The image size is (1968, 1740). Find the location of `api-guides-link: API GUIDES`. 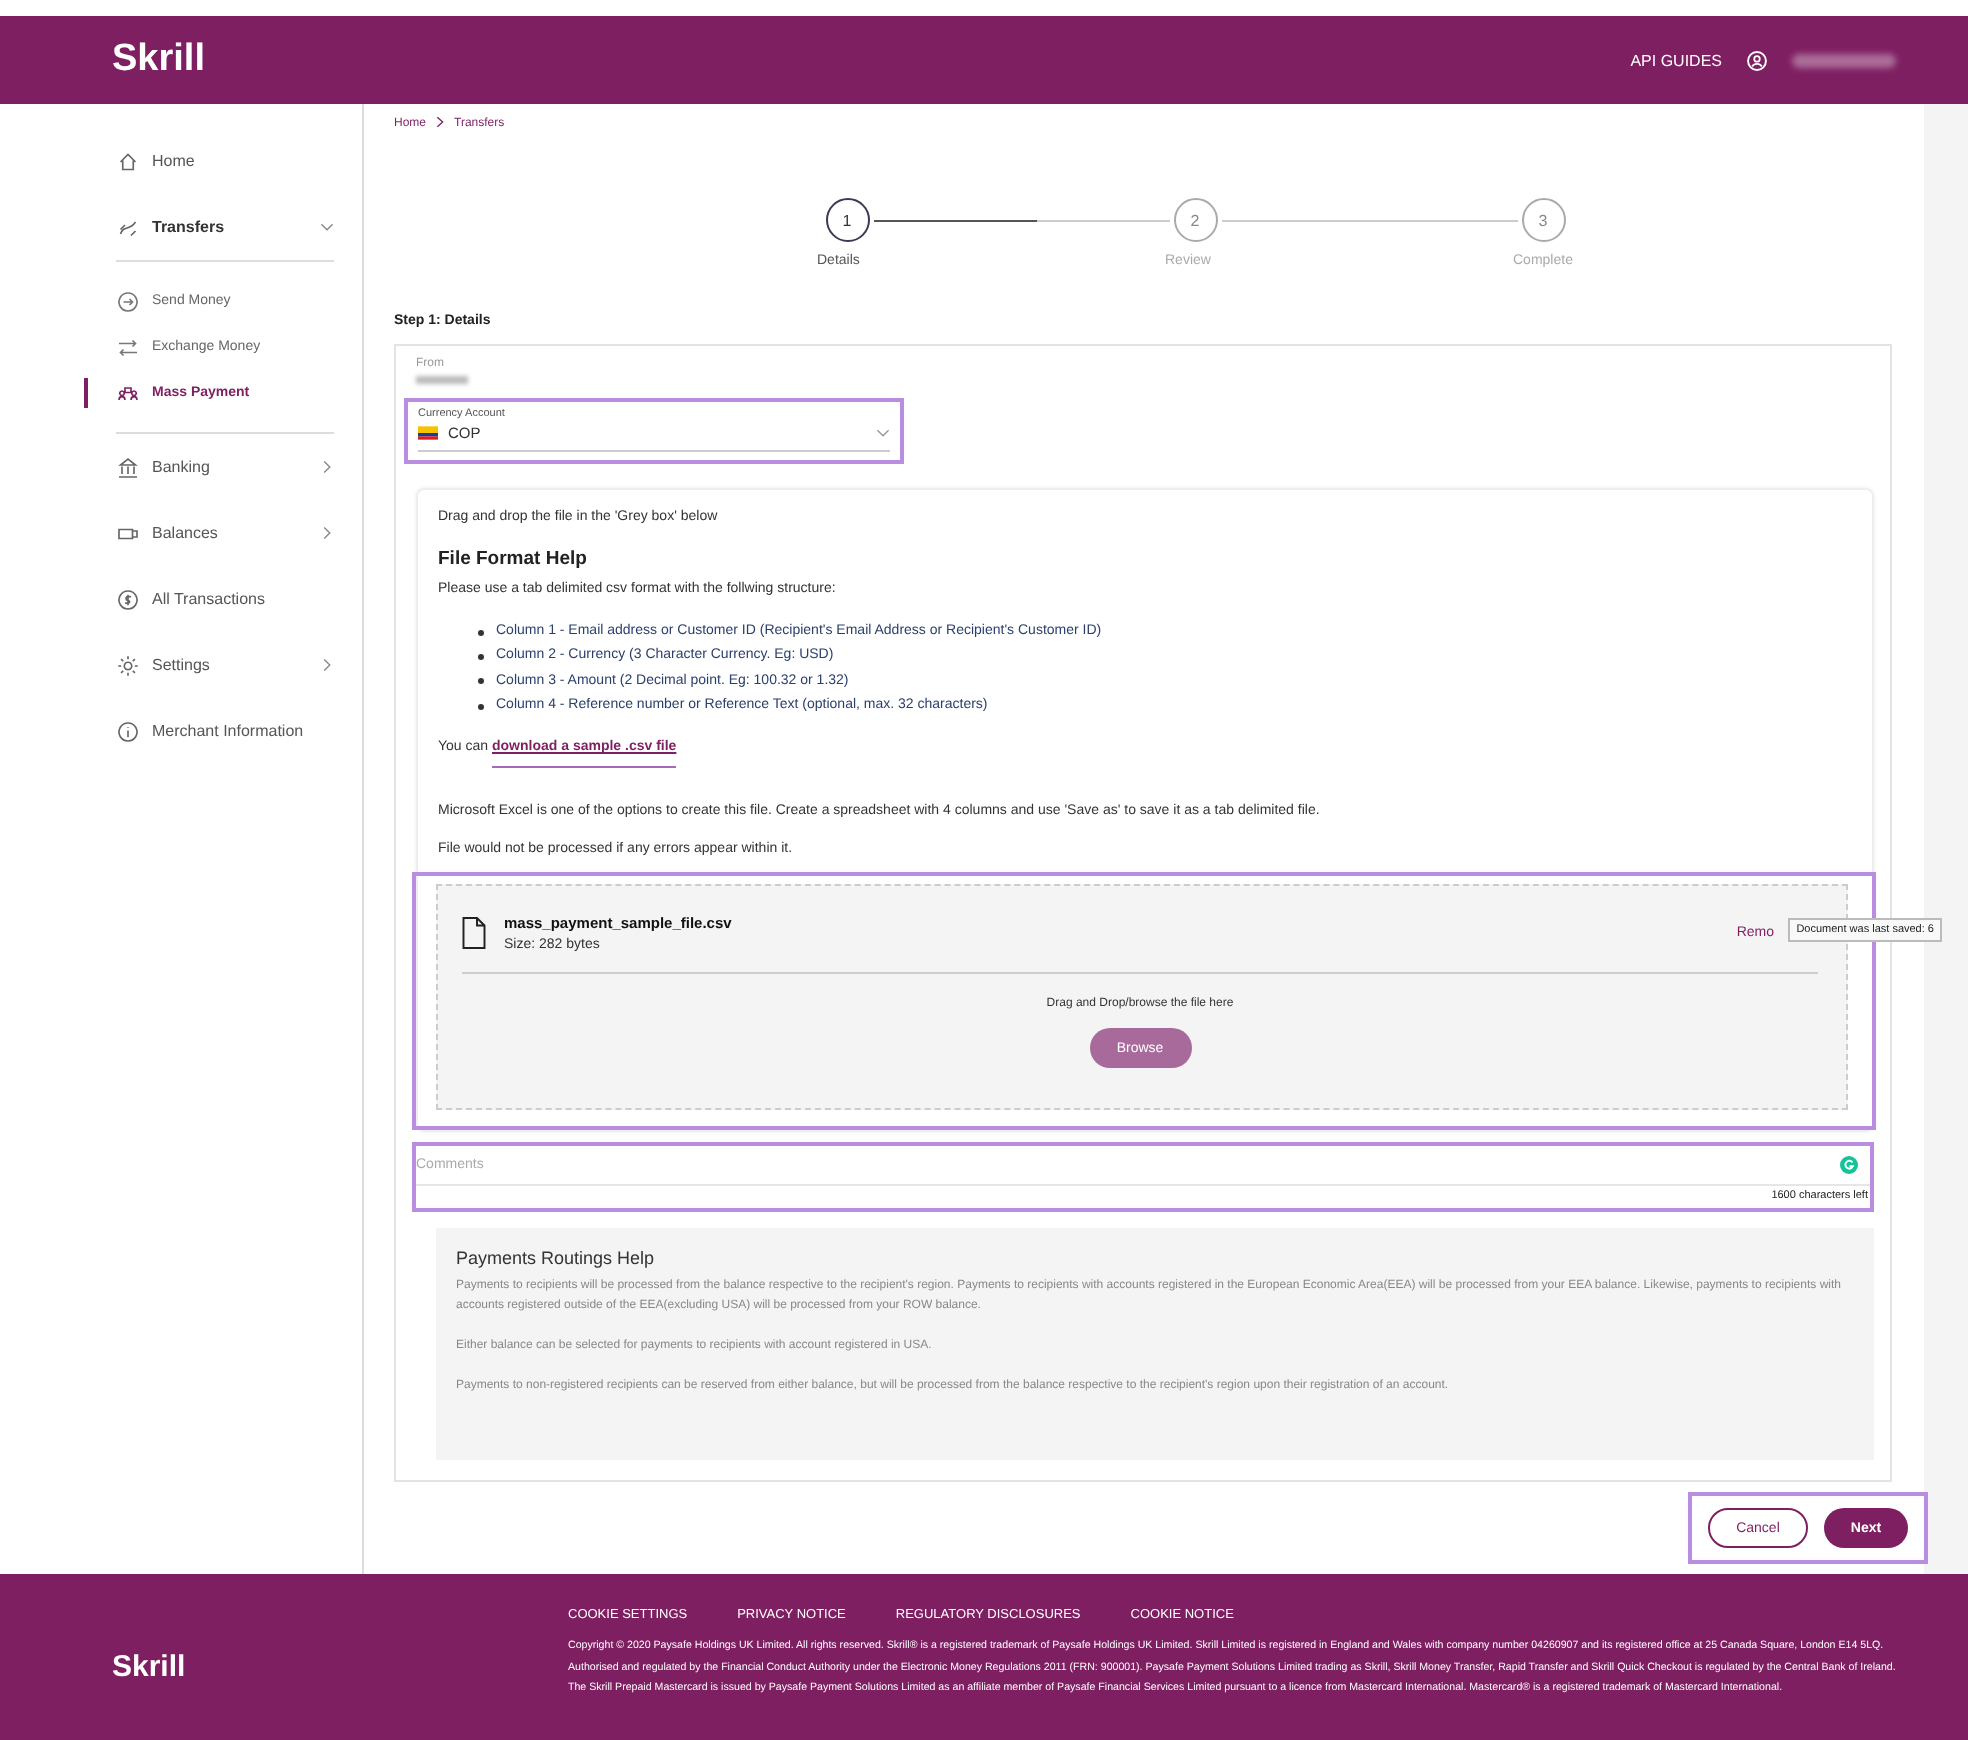

api-guides-link: API GUIDES is located at coordinates (1676, 60).